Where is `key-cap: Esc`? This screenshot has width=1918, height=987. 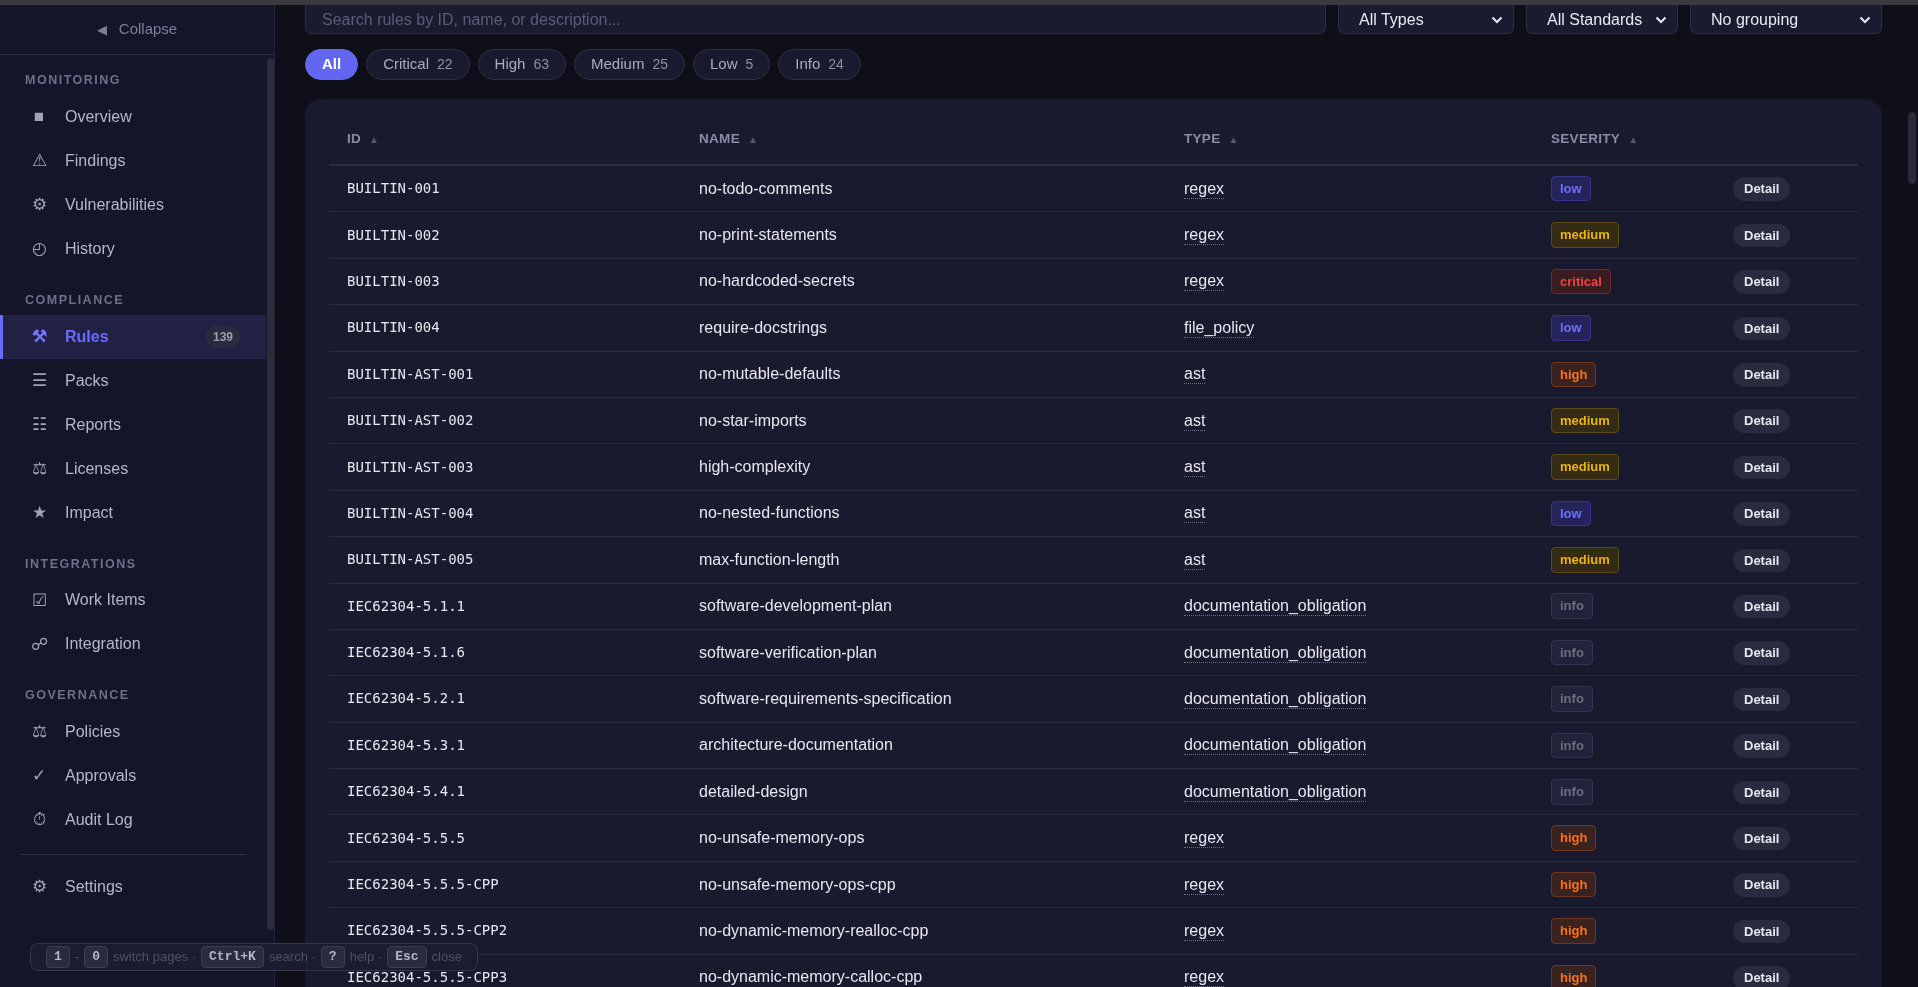
key-cap: Esc is located at coordinates (407, 957).